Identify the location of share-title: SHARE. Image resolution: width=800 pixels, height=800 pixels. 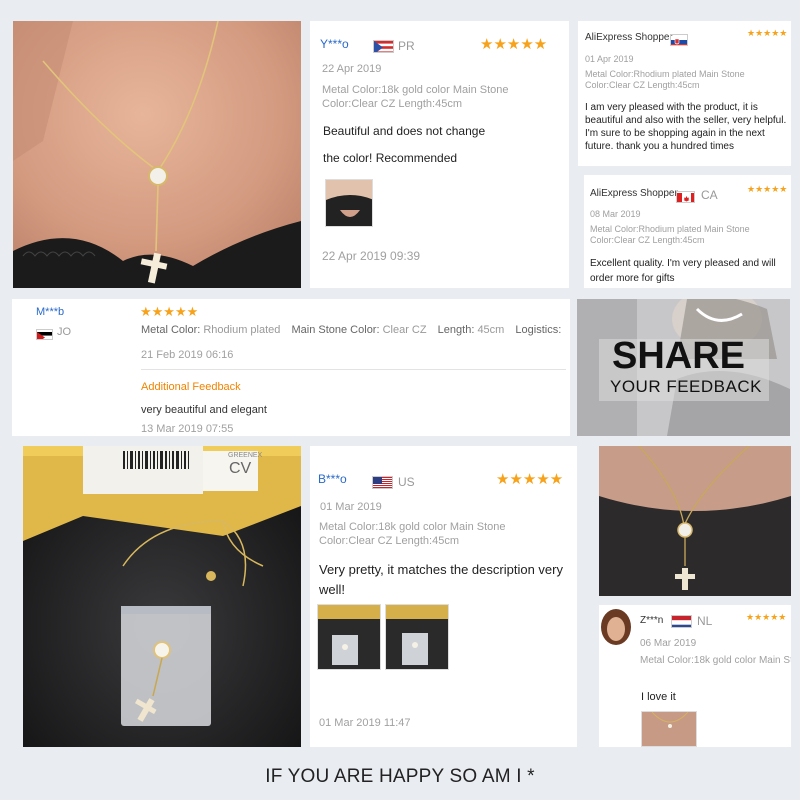
(679, 356).